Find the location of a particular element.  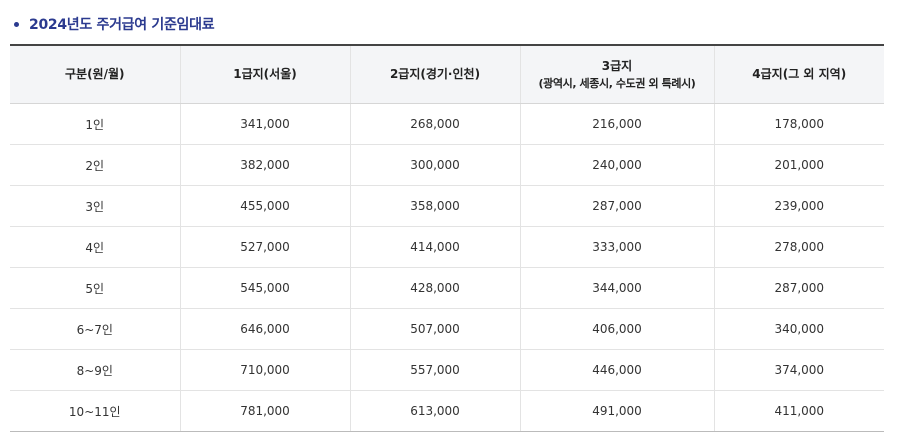

cell-tier-3-rent: 240,000 is located at coordinates (617, 165).